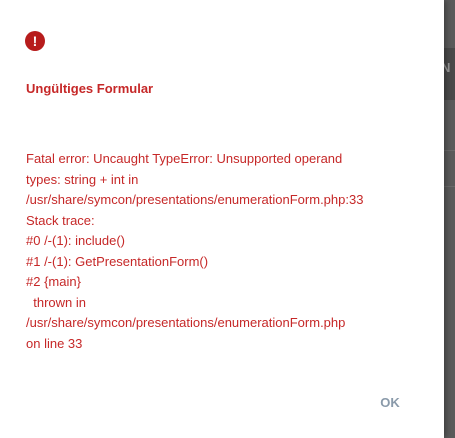 This screenshot has height=438, width=455. What do you see at coordinates (390, 402) in the screenshot?
I see `ok-button: OK` at bounding box center [390, 402].